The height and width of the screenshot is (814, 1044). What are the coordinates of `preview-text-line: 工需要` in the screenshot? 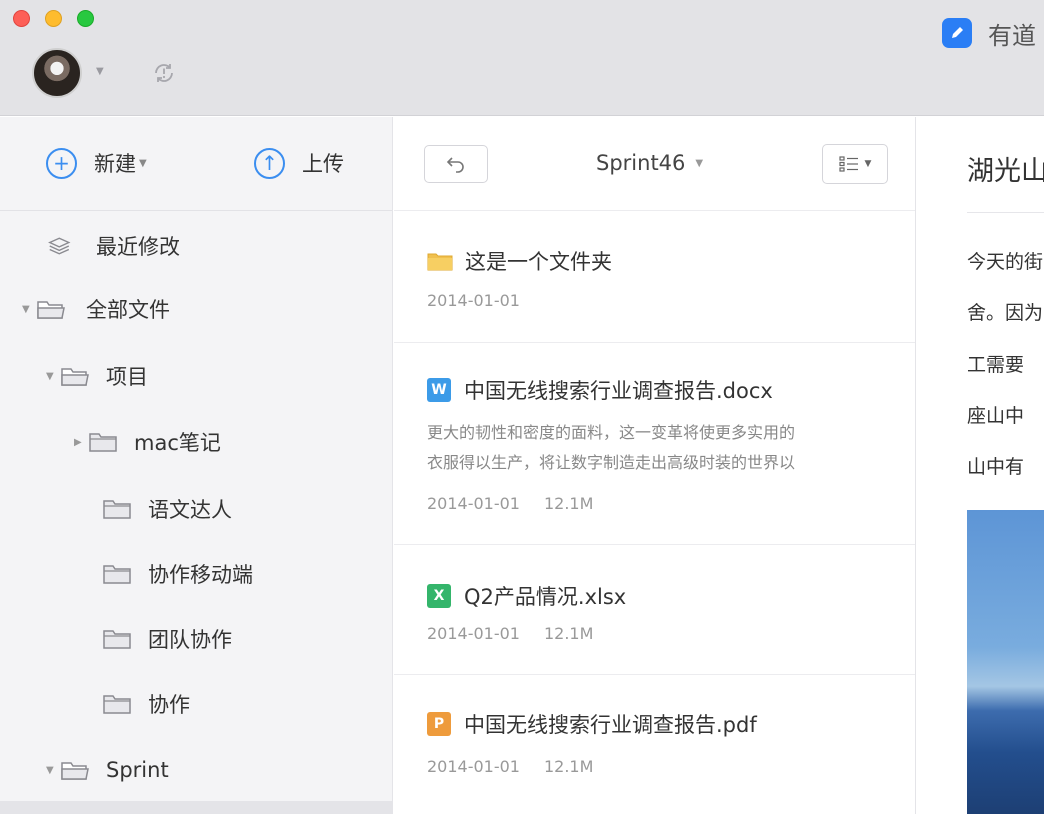 It's located at (996, 365).